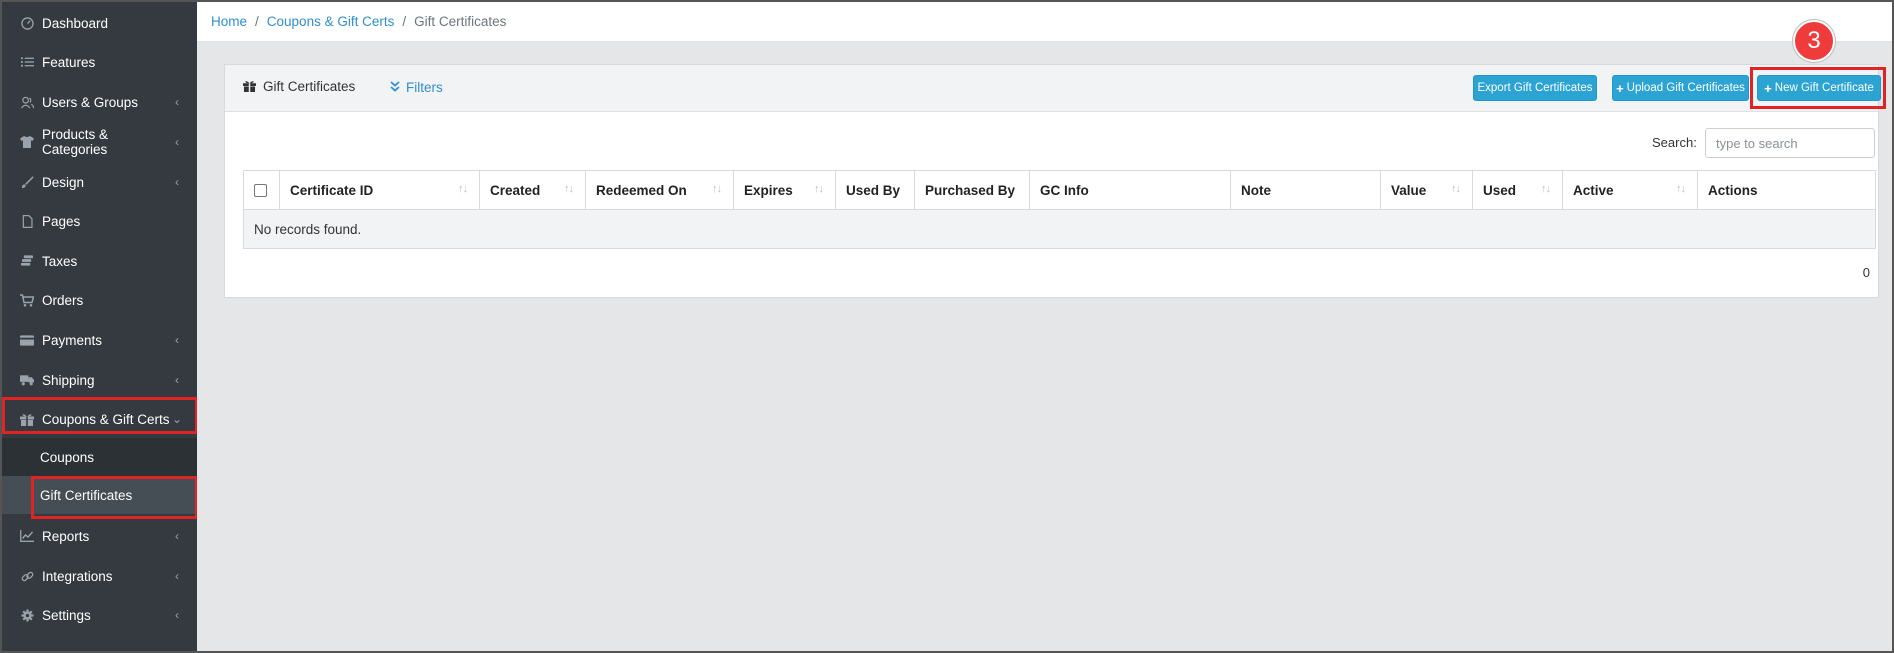 The width and height of the screenshot is (1894, 653). I want to click on export-gift-certificates-button: Export Gift Certificates, so click(1535, 88).